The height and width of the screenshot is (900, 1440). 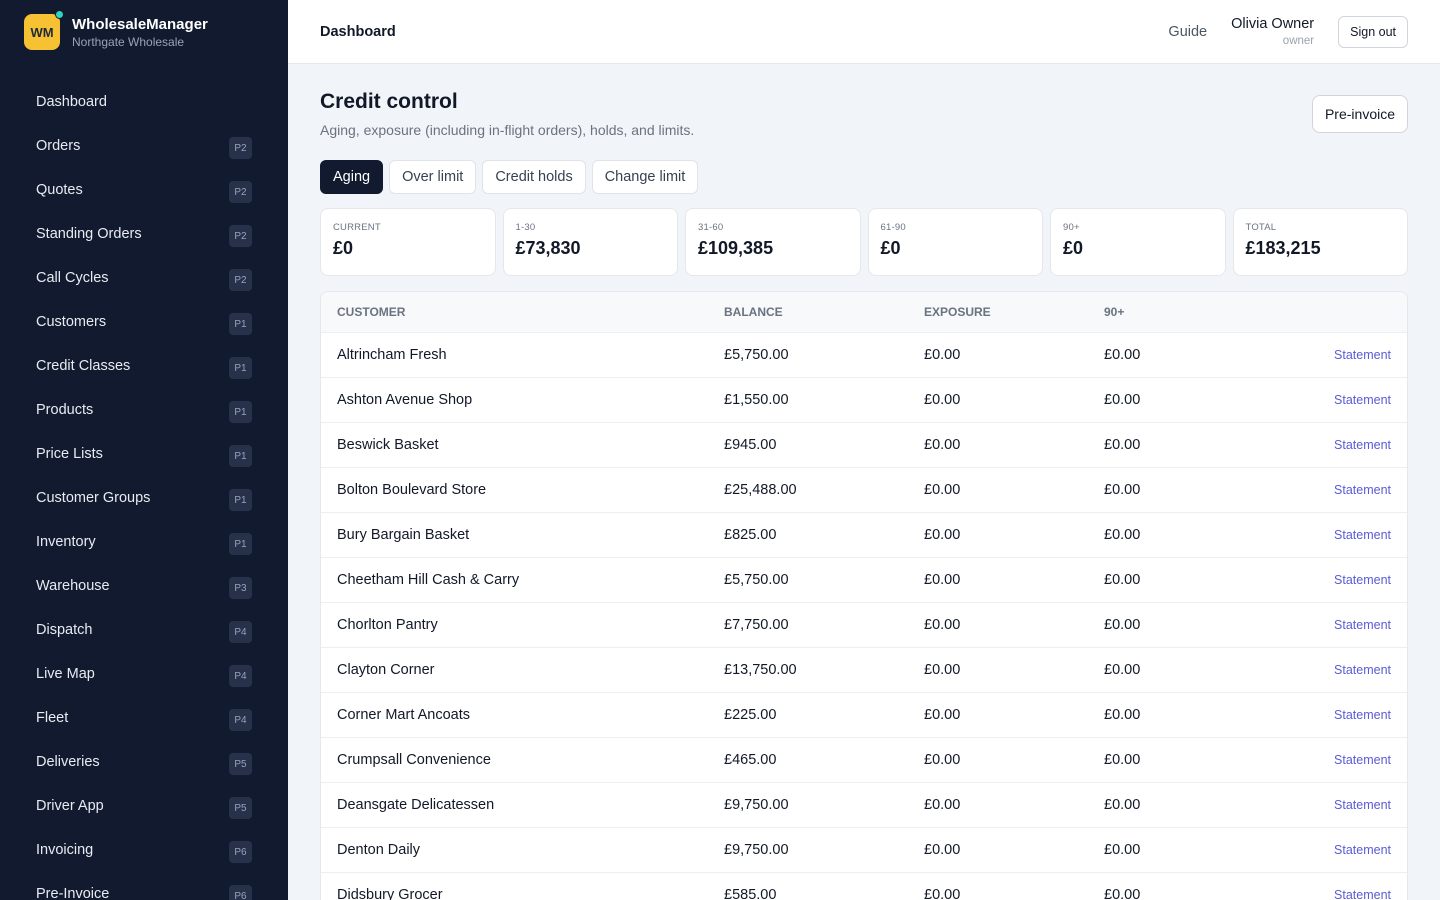 I want to click on header-exposure: EXPOSURE, so click(x=1014, y=312).